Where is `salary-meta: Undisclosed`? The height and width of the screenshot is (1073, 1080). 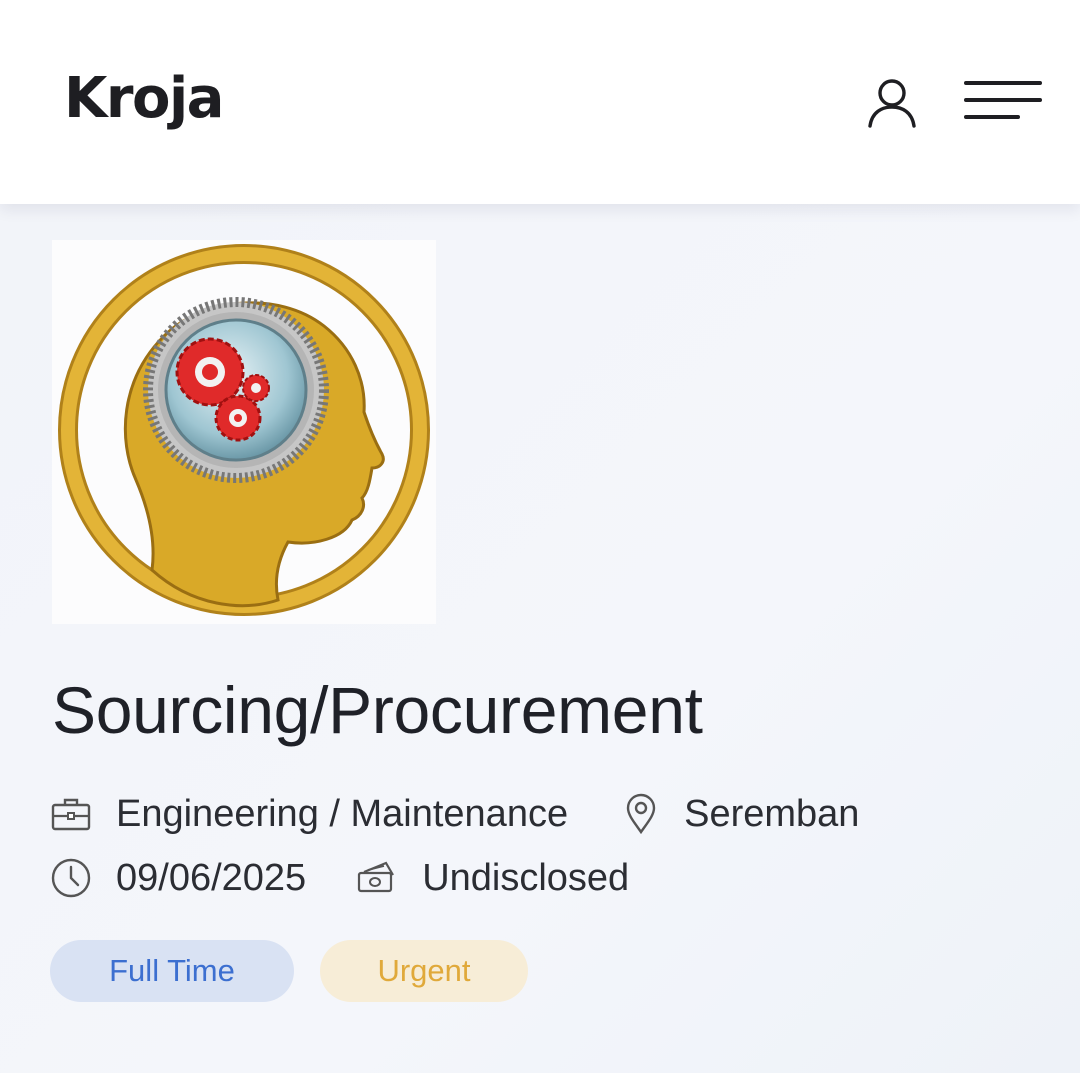 salary-meta: Undisclosed is located at coordinates (492, 878).